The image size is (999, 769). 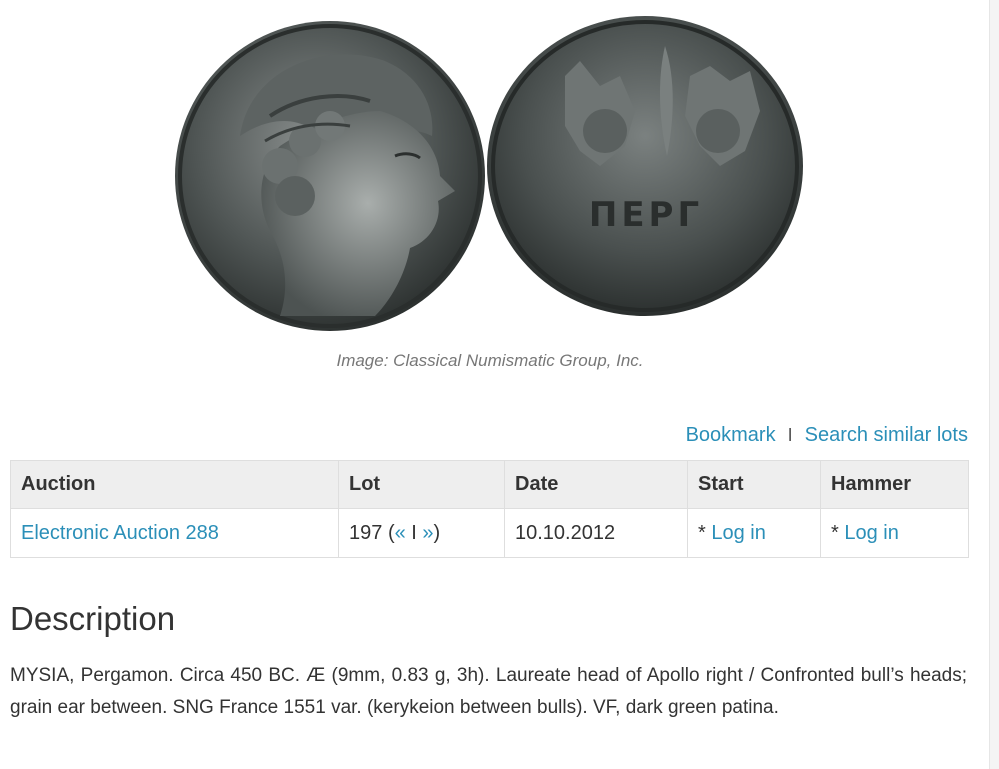 What do you see at coordinates (437, 532) in the screenshot?
I see `lot-nav-close-paren: )` at bounding box center [437, 532].